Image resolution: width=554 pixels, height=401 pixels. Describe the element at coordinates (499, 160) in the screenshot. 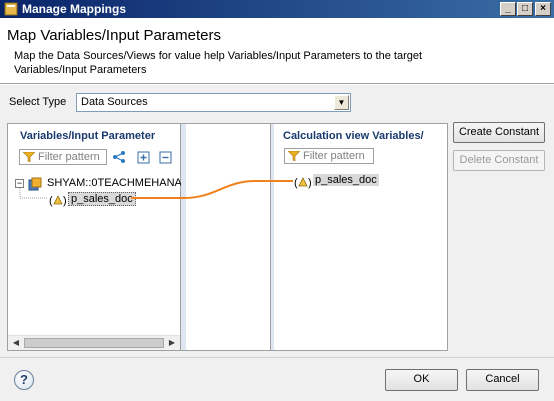

I see `delete-constant-button: Delete Constant` at that location.